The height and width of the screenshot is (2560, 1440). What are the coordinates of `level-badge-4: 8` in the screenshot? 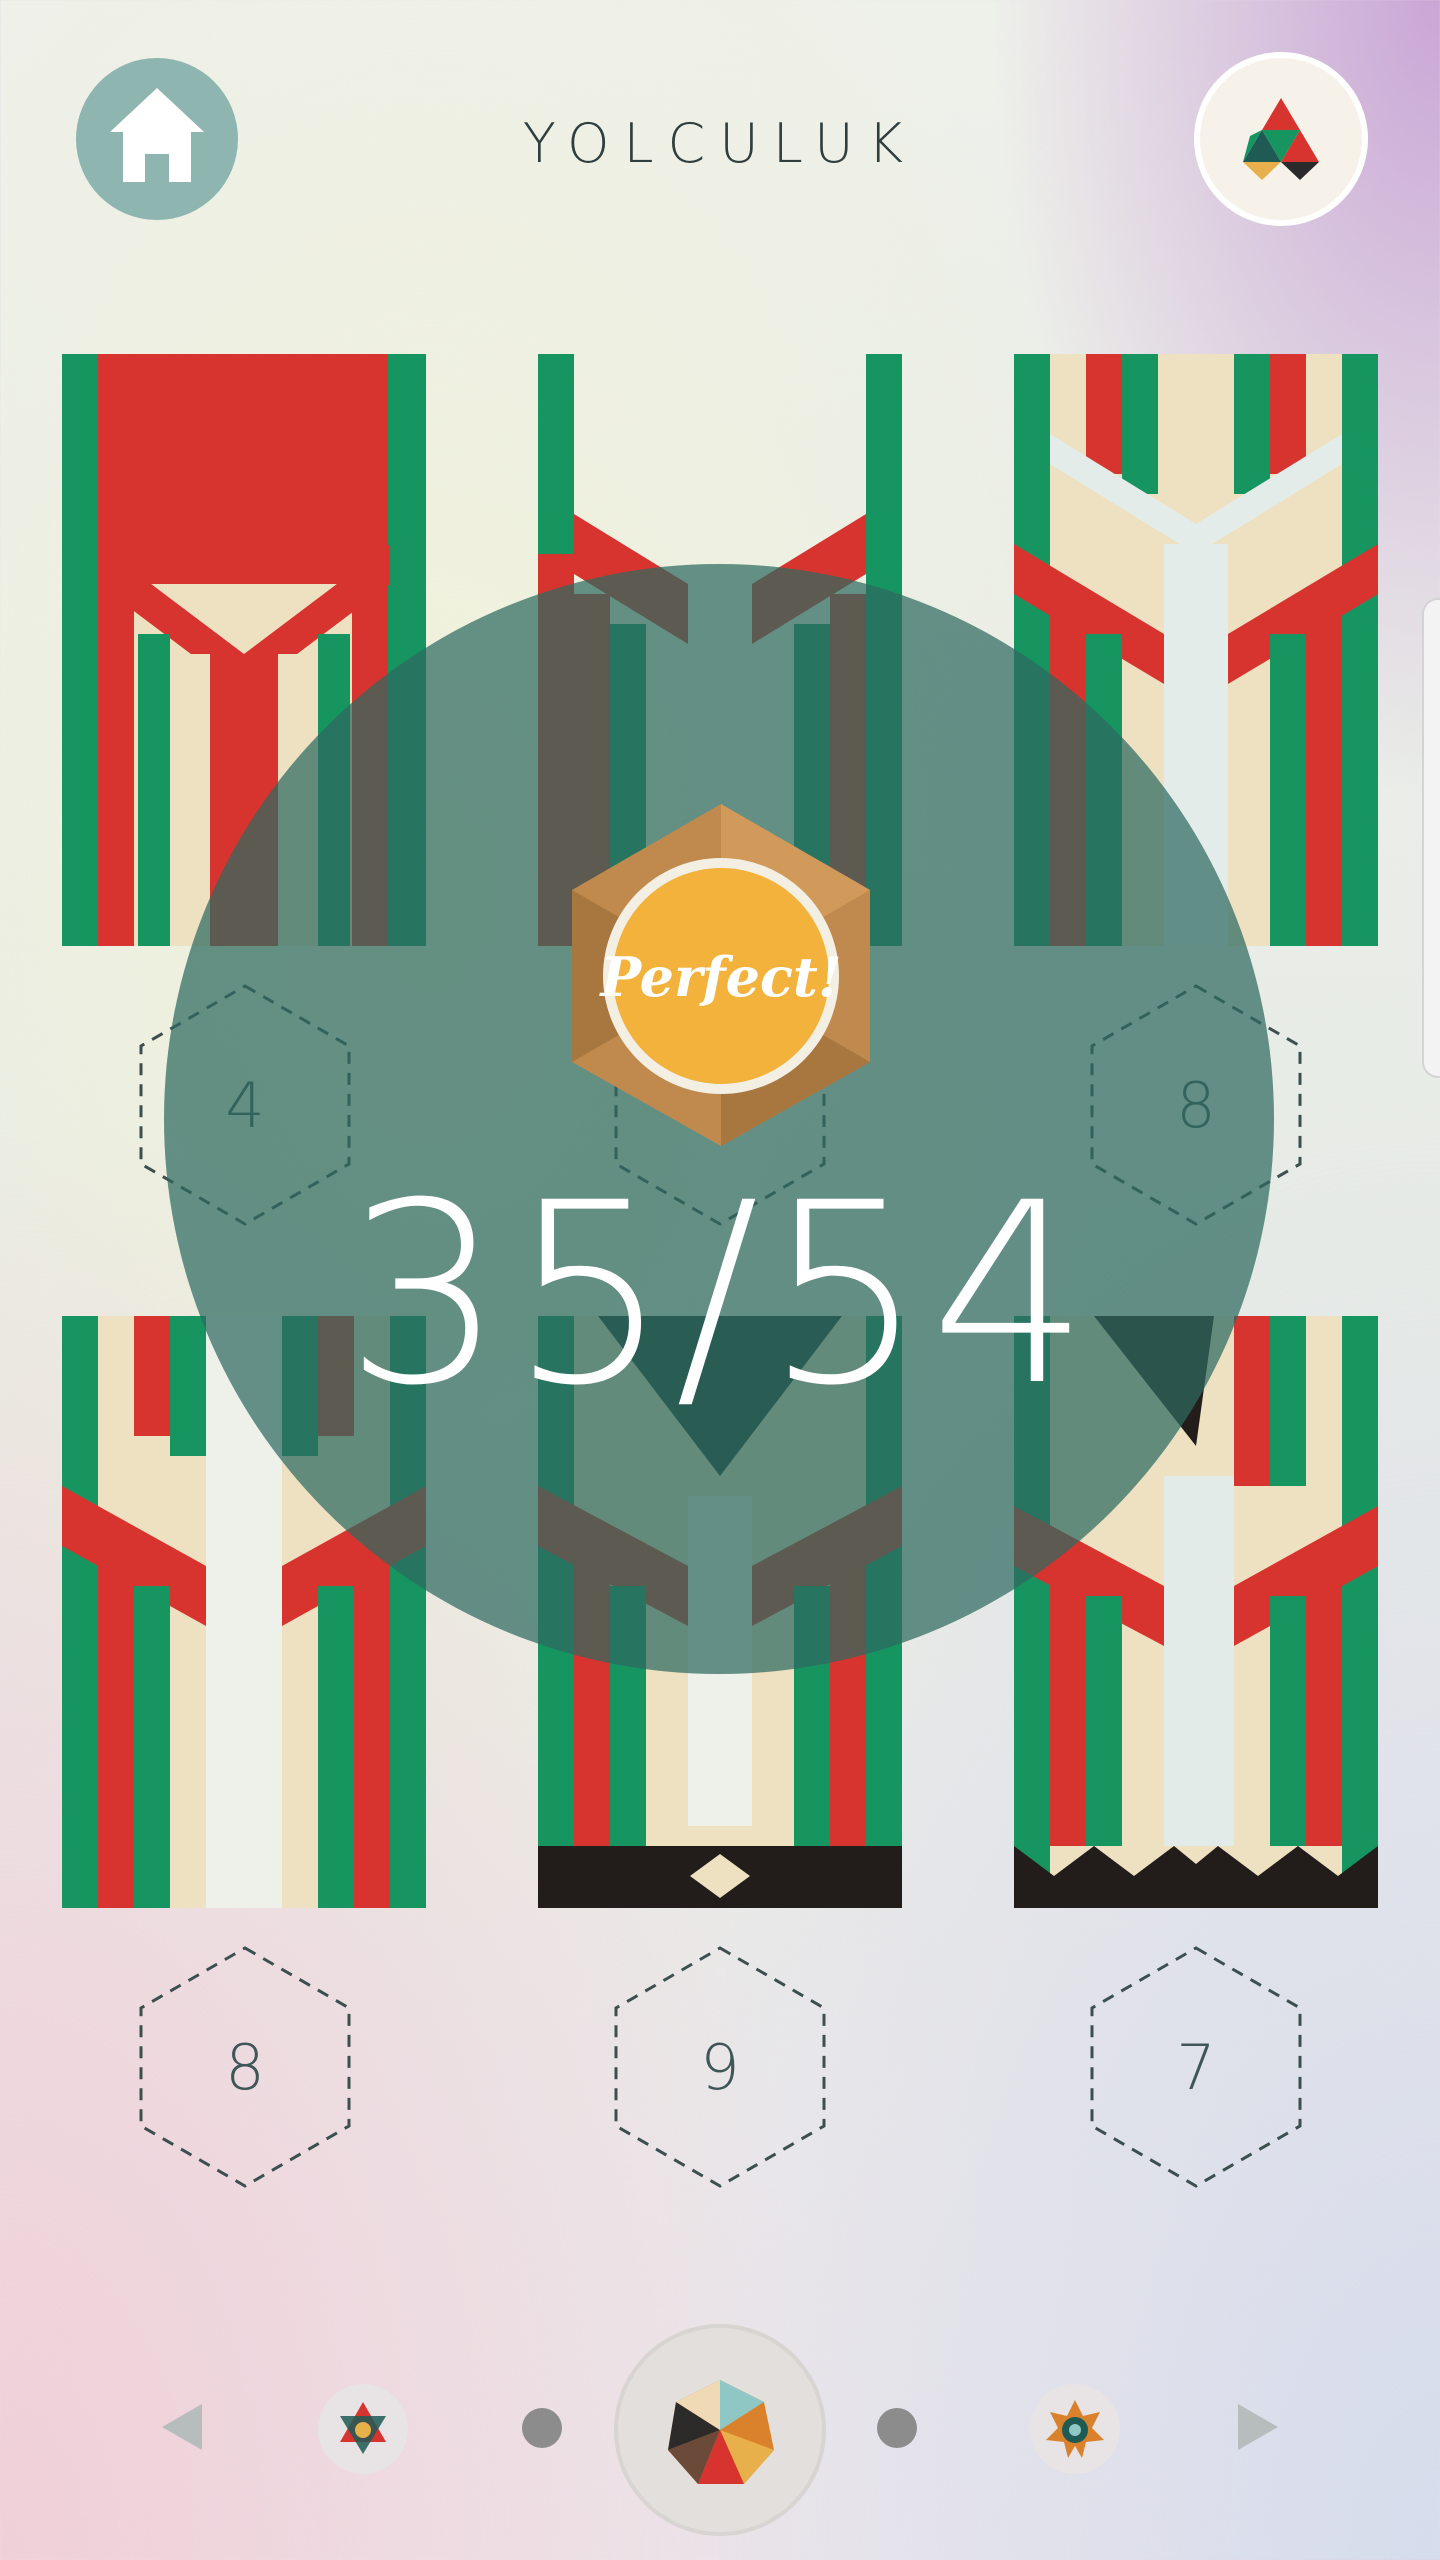 It's located at (245, 2067).